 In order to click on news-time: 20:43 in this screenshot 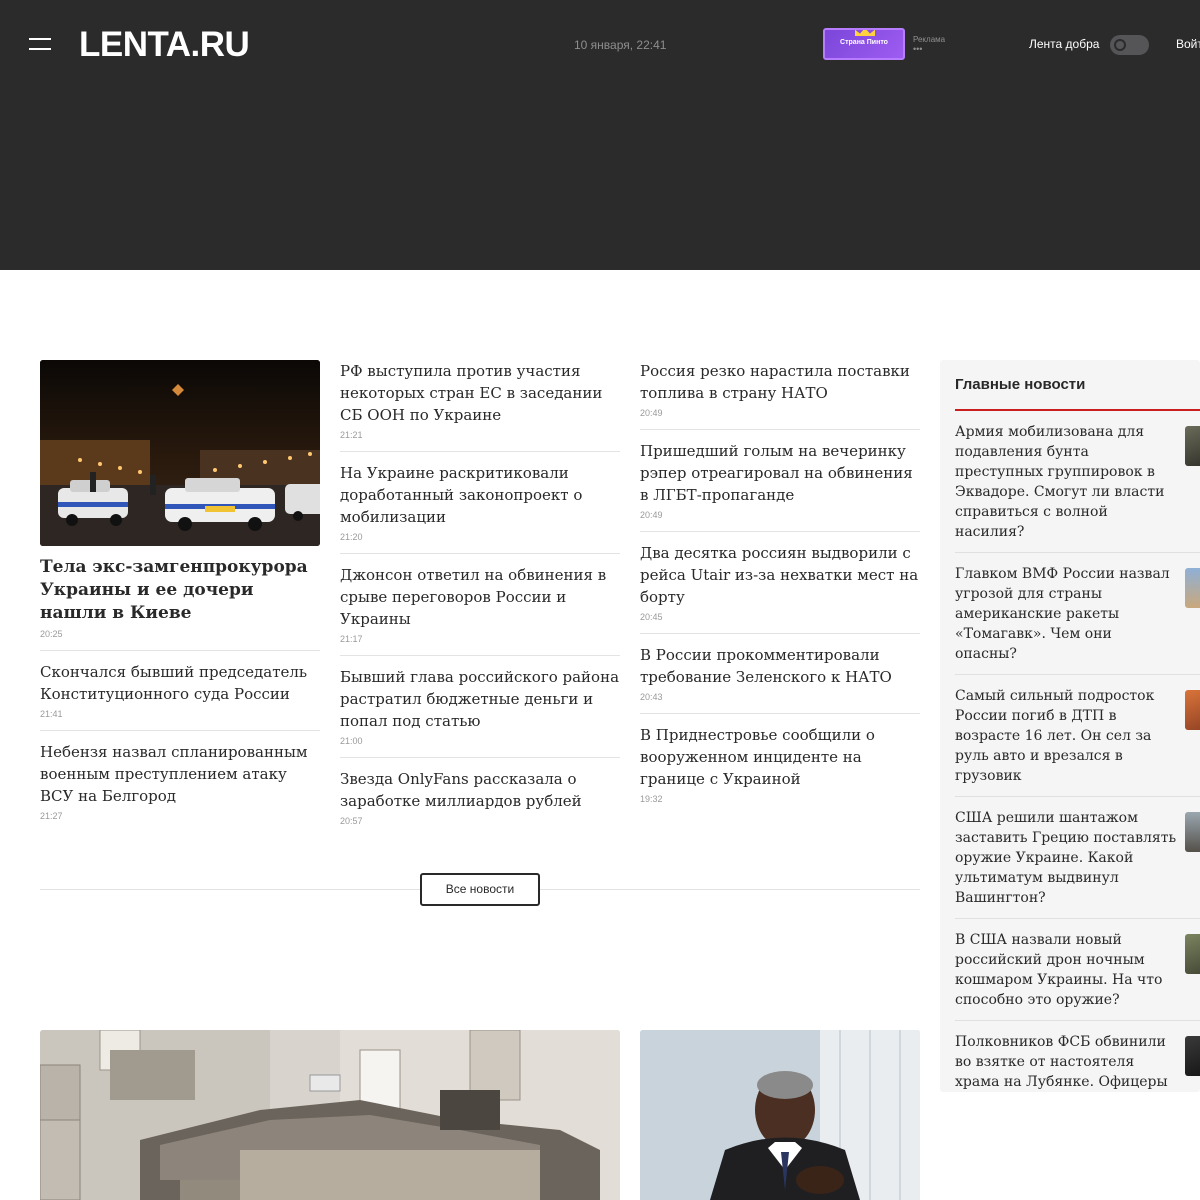, I will do `click(651, 697)`.